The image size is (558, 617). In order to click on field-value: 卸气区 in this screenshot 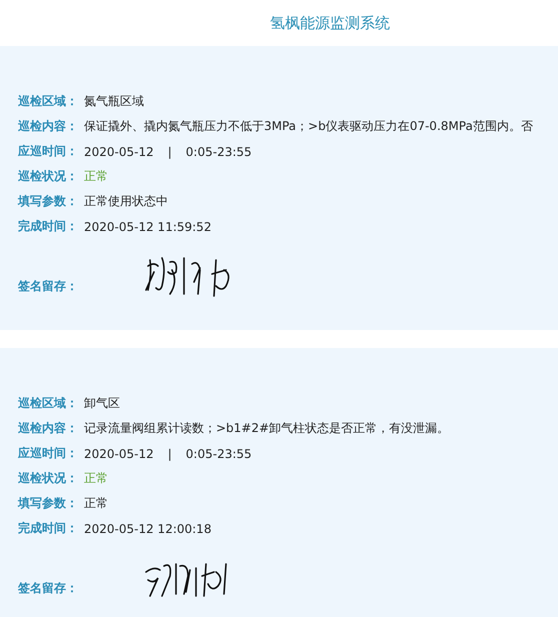, I will do `click(102, 403)`.